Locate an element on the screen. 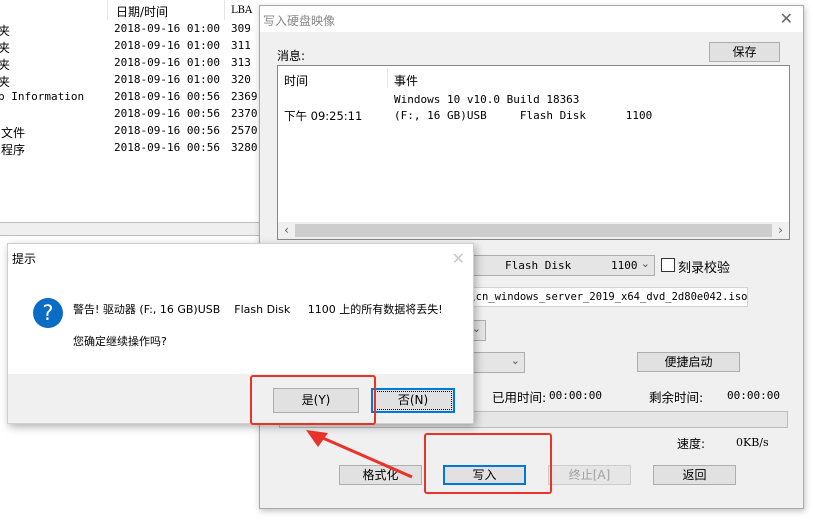  file-list-header: 日期/时间 LBA is located at coordinates (129, 10).